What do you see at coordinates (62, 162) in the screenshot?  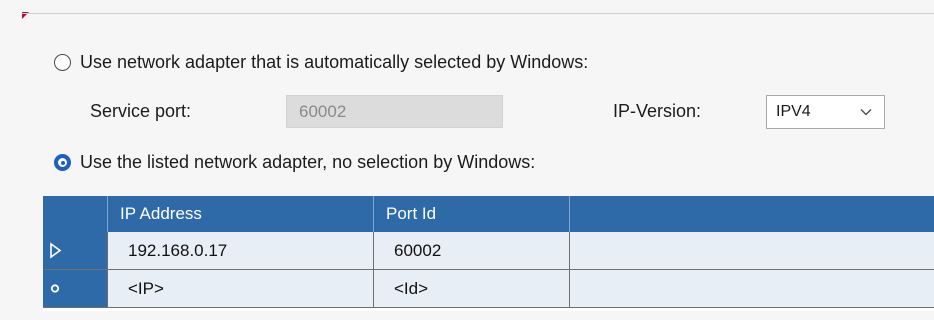 I see `listed-adapter-radio` at bounding box center [62, 162].